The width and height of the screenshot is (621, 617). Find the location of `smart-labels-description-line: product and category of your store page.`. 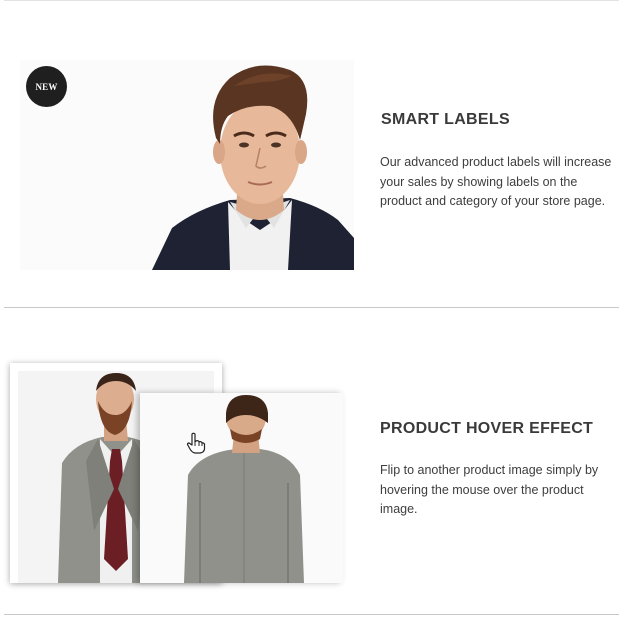

smart-labels-description-line: product and category of your store page. is located at coordinates (493, 201).